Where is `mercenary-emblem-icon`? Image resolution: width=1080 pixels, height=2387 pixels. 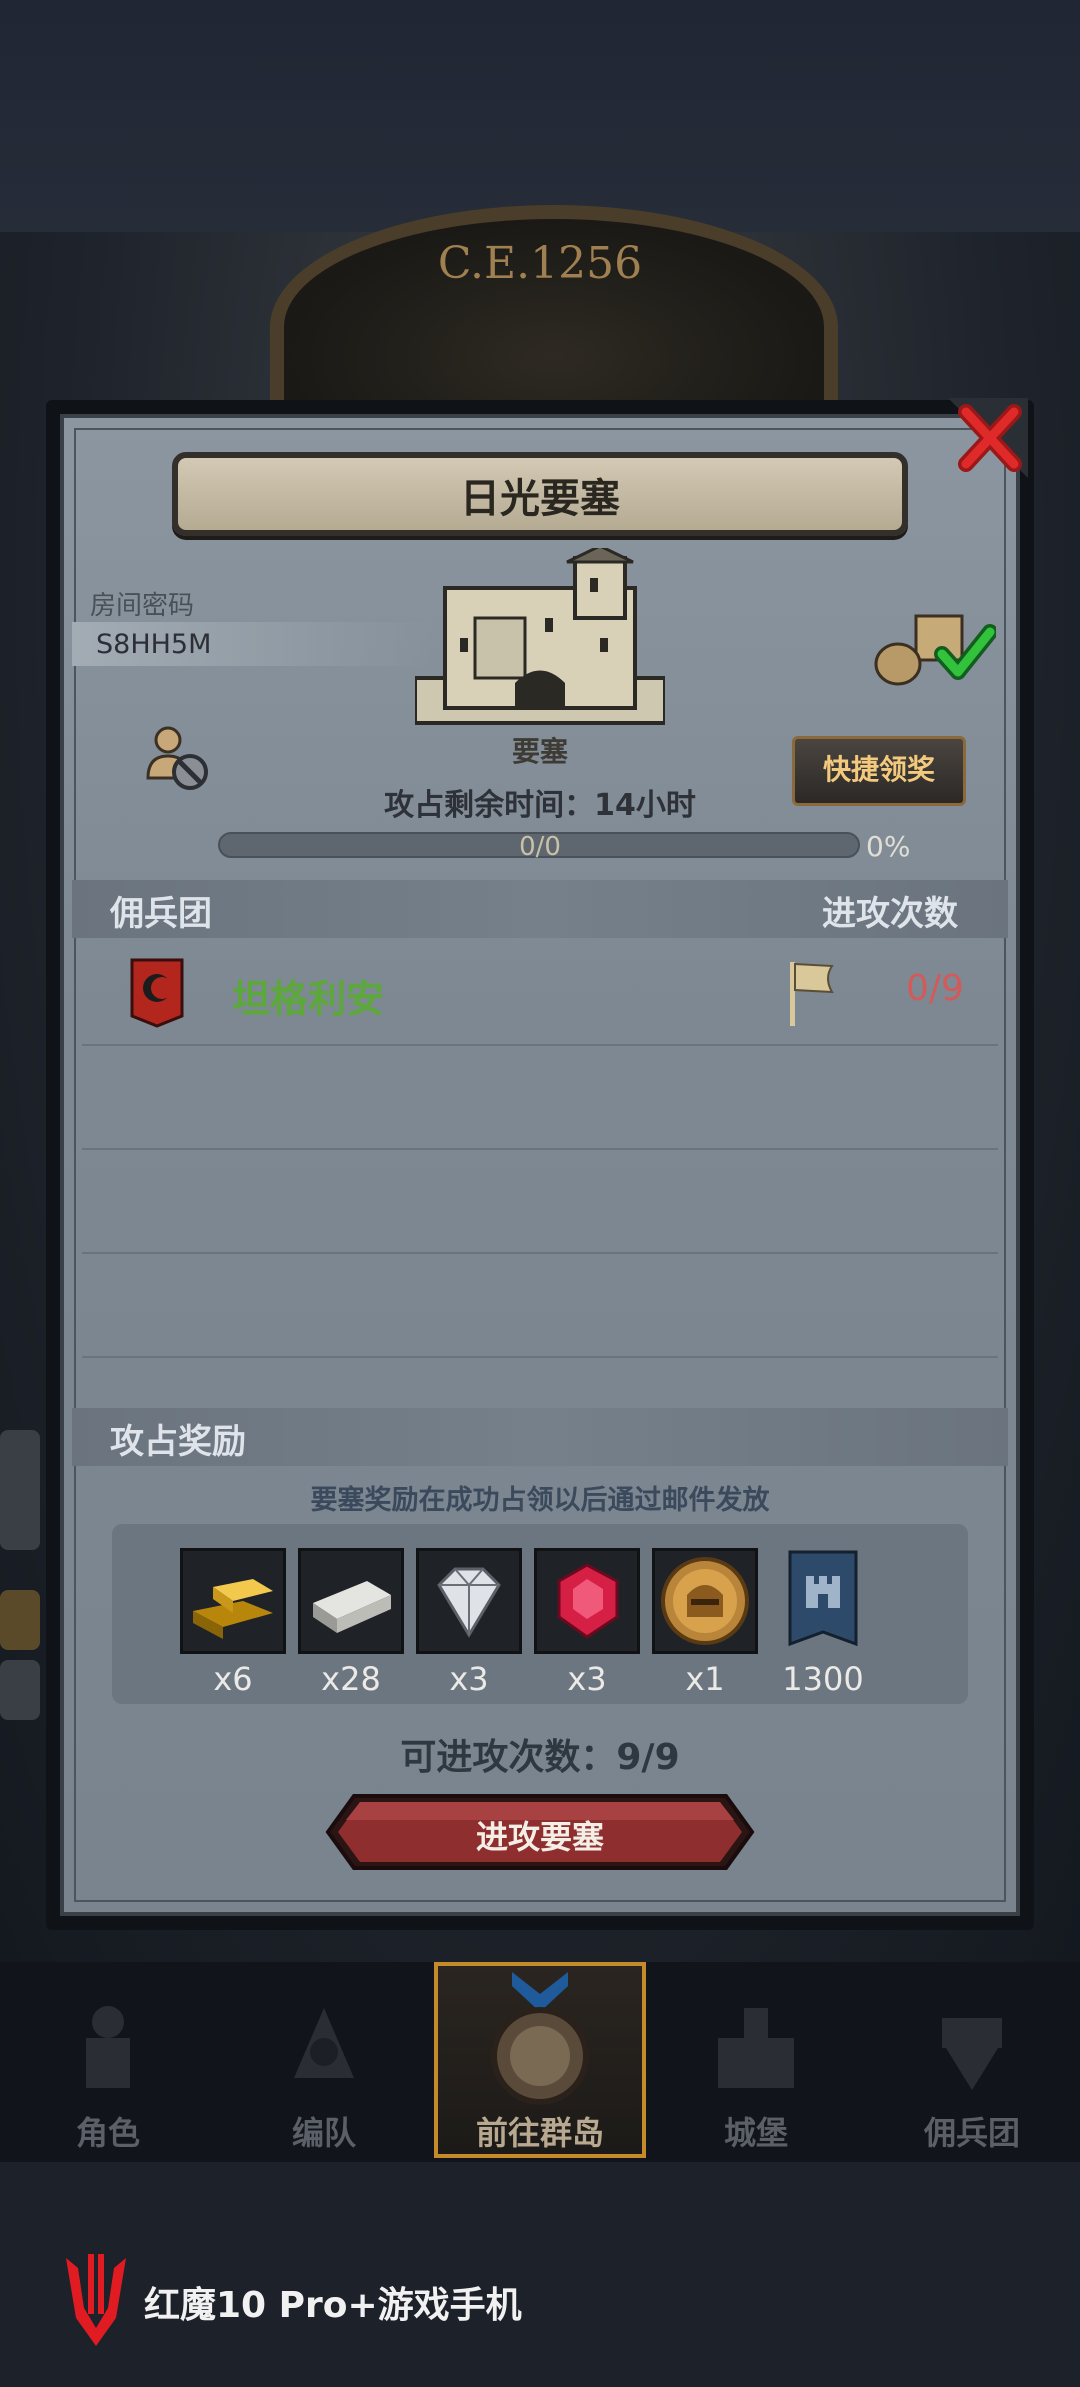 mercenary-emblem-icon is located at coordinates (157, 993).